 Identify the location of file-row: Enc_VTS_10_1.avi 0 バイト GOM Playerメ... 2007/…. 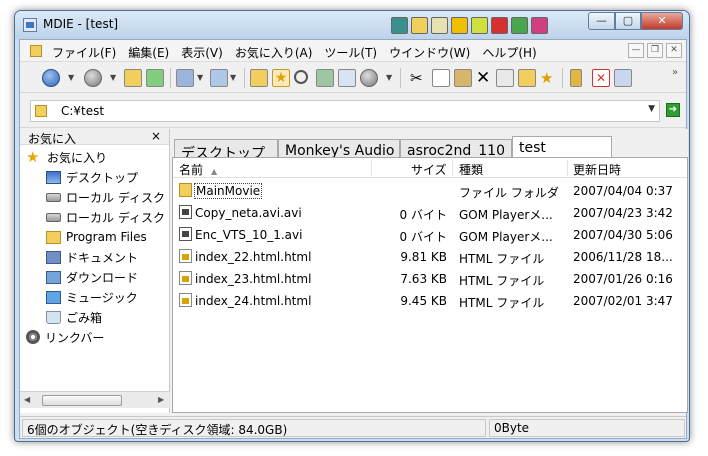
(430, 235).